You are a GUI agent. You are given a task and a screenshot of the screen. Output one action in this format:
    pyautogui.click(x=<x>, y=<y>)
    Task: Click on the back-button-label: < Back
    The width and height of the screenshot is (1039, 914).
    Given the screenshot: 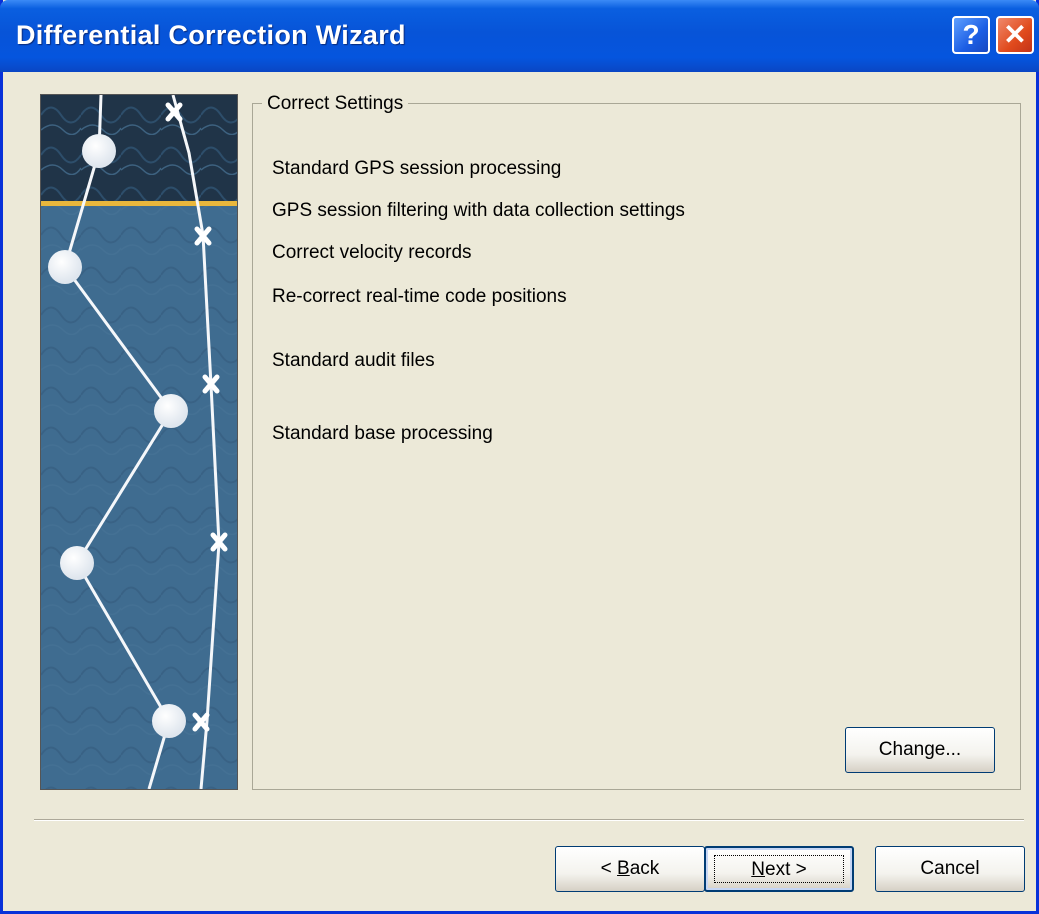 What is the action you would take?
    pyautogui.click(x=630, y=868)
    